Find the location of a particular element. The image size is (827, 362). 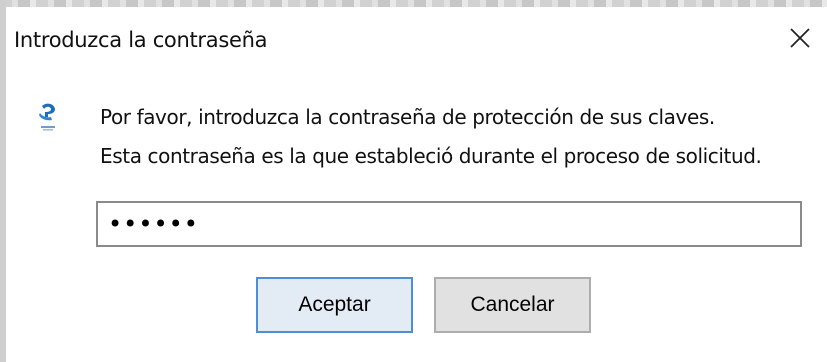

window-edge-left is located at coordinates (3, 181).